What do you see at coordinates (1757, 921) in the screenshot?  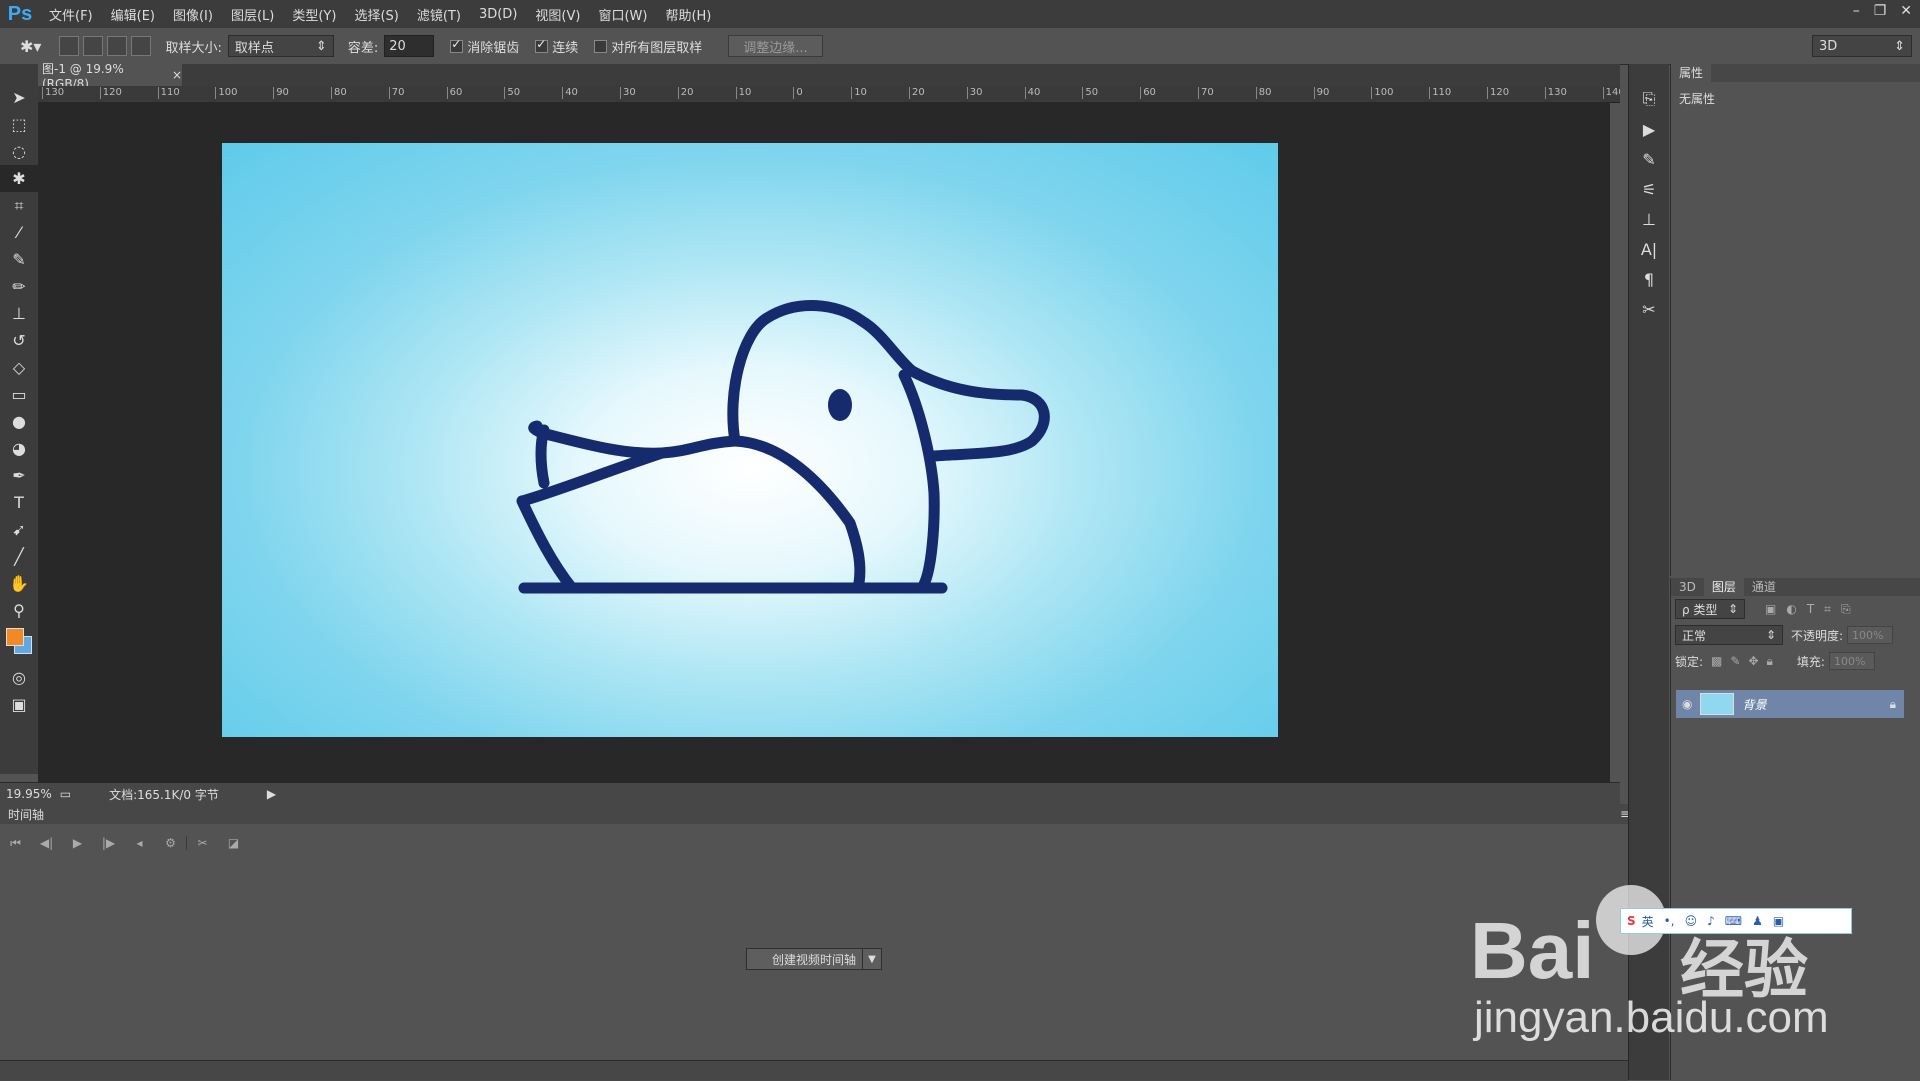 I see `ime-user-icon: ♟` at bounding box center [1757, 921].